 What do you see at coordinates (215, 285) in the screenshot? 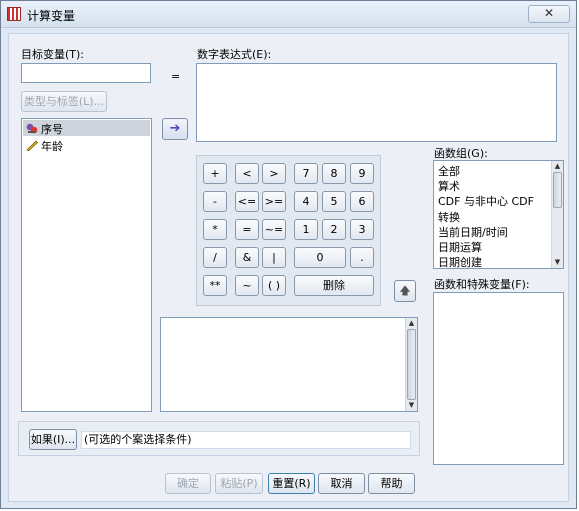
I see `power-key: **` at bounding box center [215, 285].